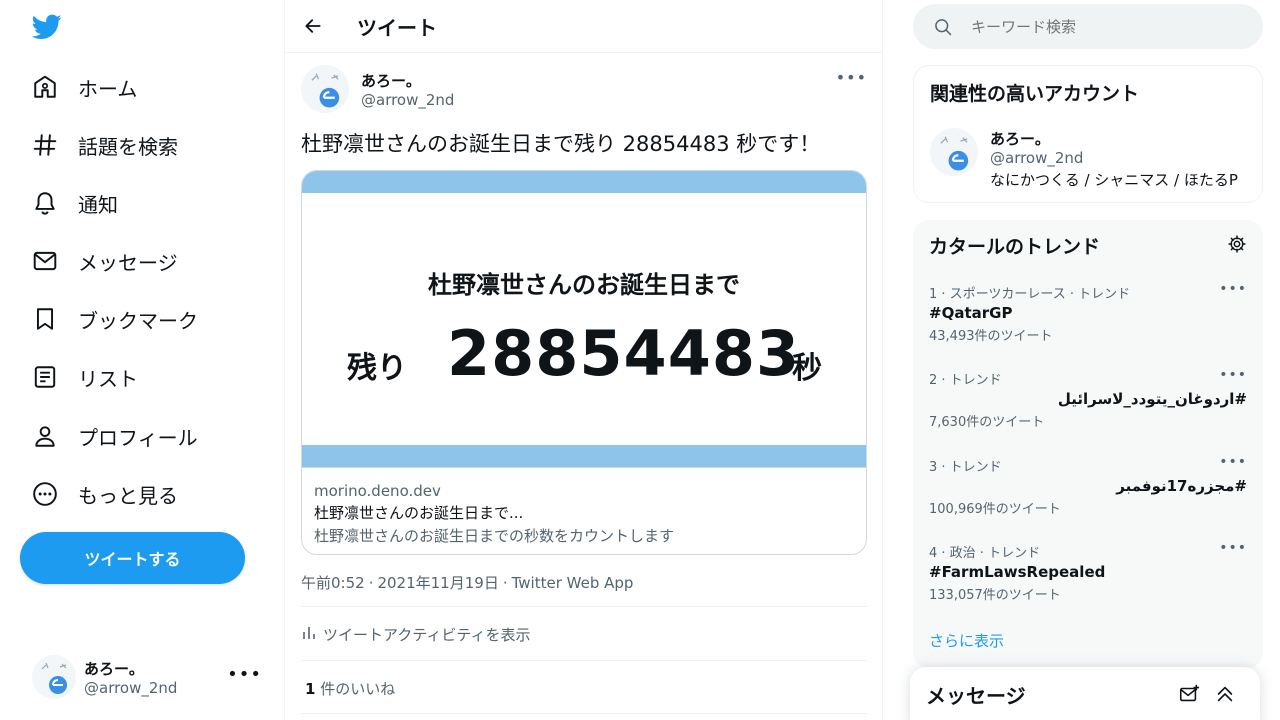 The width and height of the screenshot is (1280, 720). What do you see at coordinates (128, 146) in the screenshot?
I see `nav-label: 話題を検索` at bounding box center [128, 146].